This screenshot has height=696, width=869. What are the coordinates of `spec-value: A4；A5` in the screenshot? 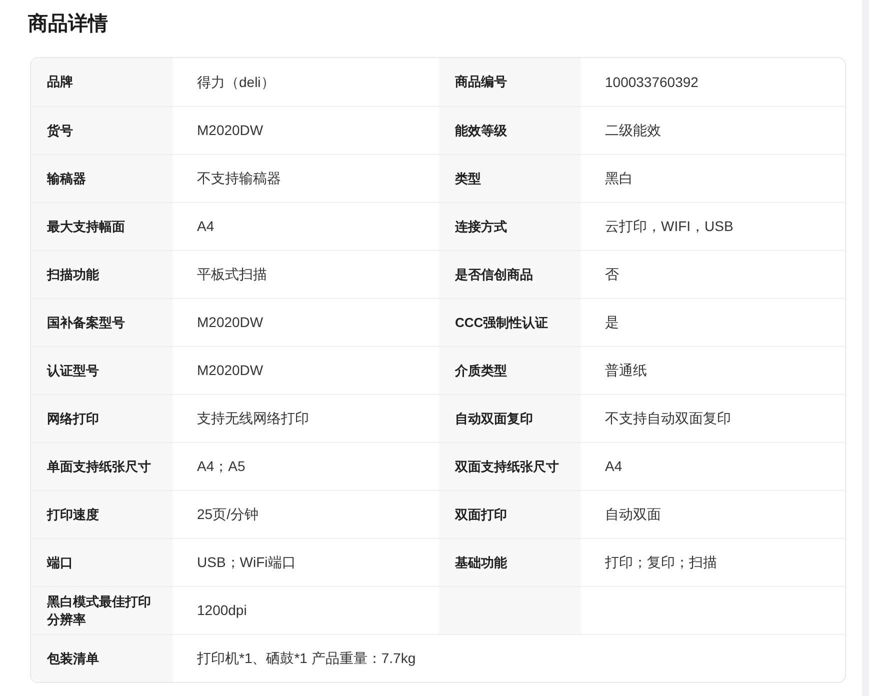 It's located at (221, 466).